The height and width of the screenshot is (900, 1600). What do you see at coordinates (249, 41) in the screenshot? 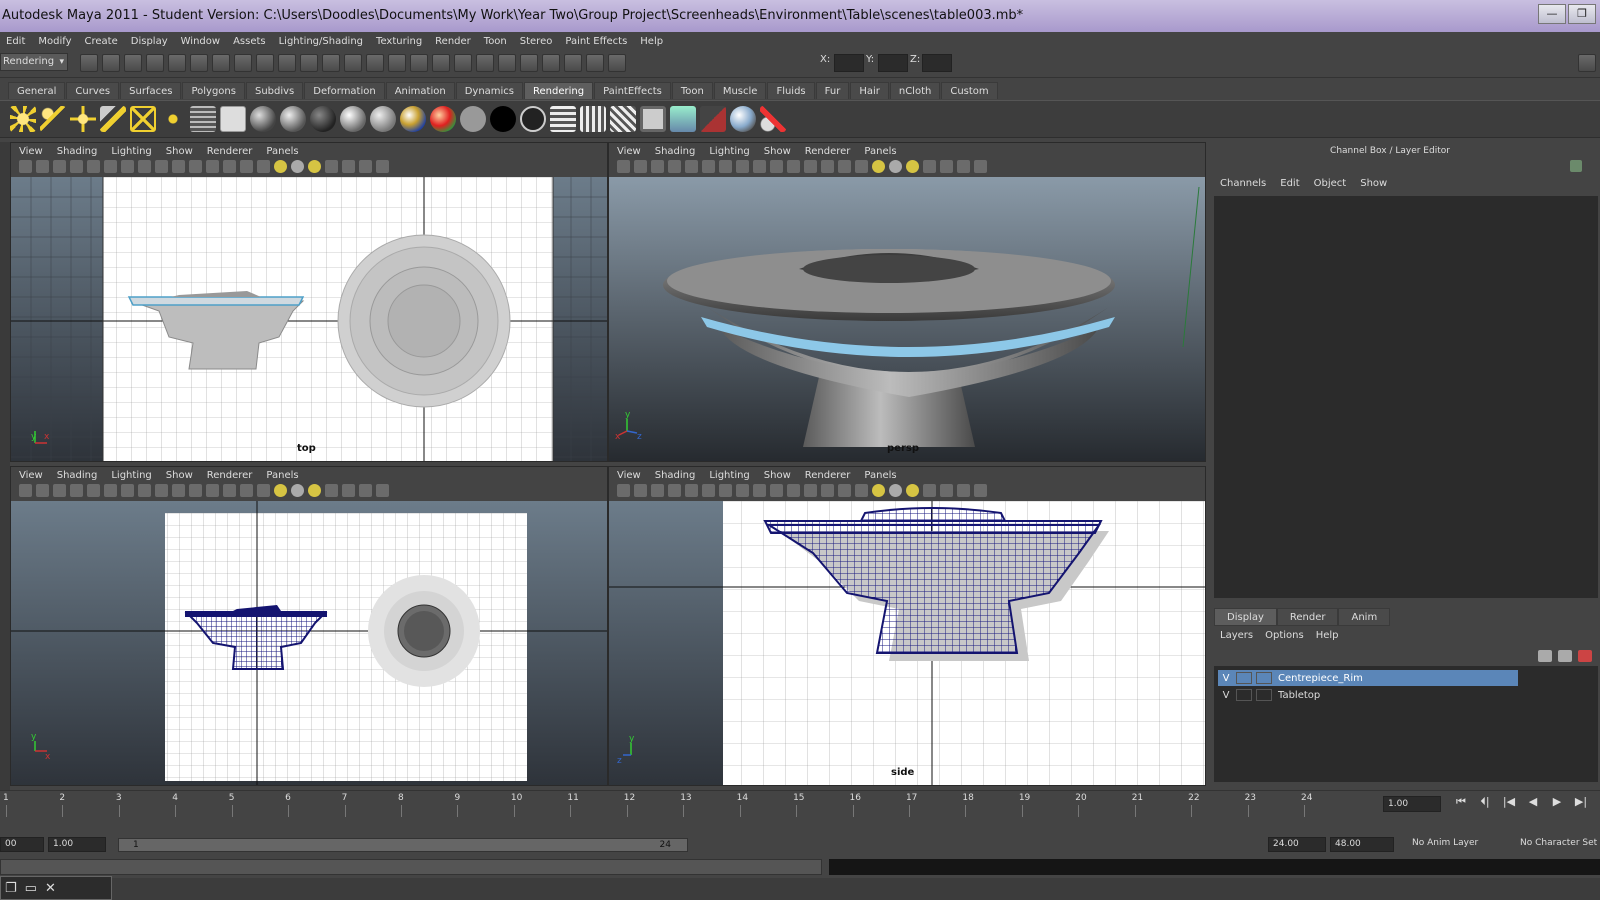
I see `menu-assets: Assets` at bounding box center [249, 41].